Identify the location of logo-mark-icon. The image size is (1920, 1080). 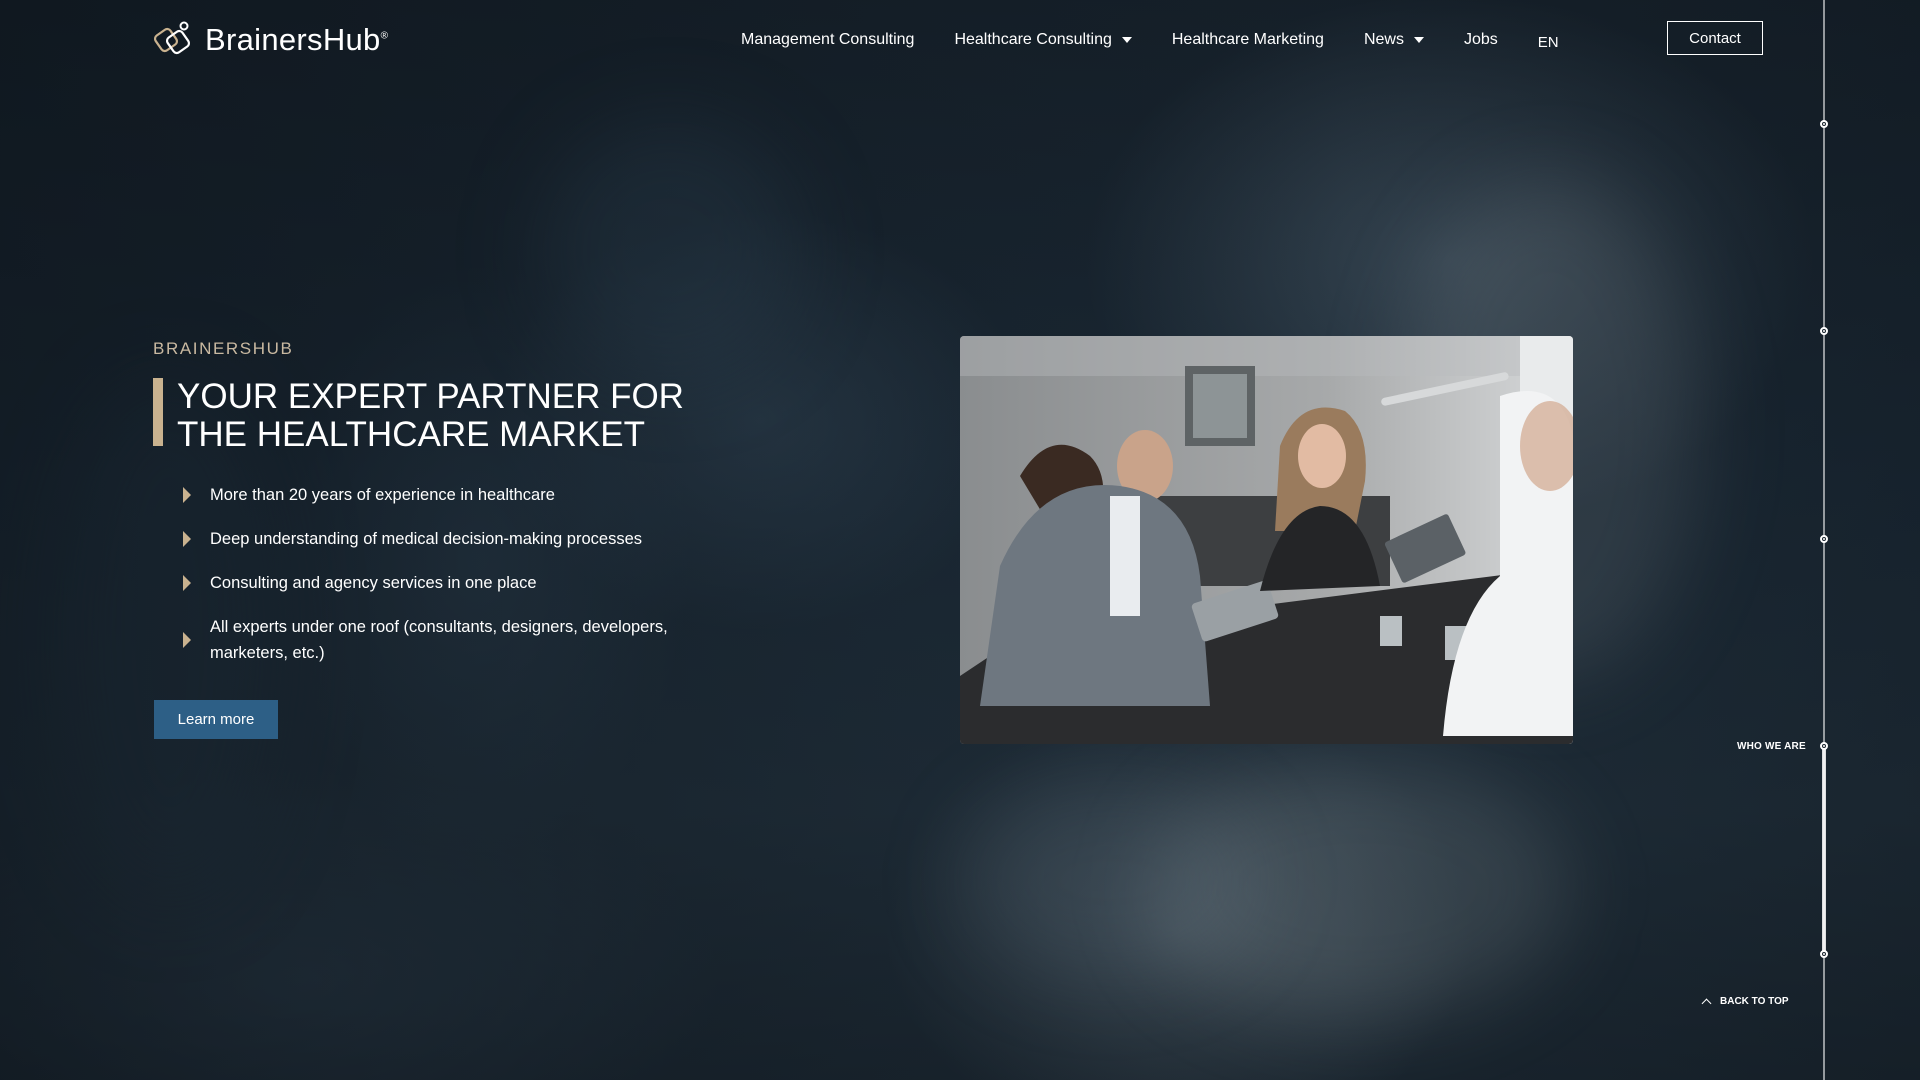
(172, 38).